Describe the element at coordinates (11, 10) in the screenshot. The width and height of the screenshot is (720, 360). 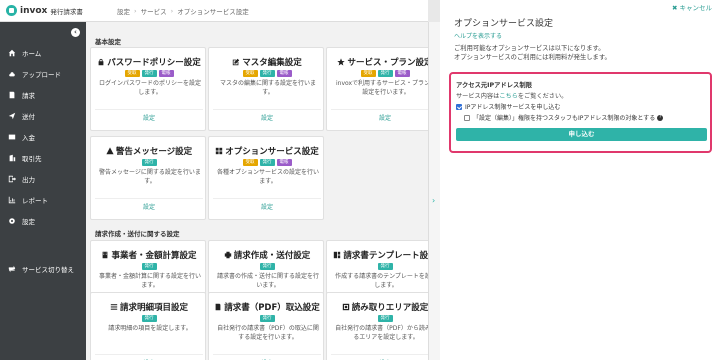
I see `logo-mark-icon` at that location.